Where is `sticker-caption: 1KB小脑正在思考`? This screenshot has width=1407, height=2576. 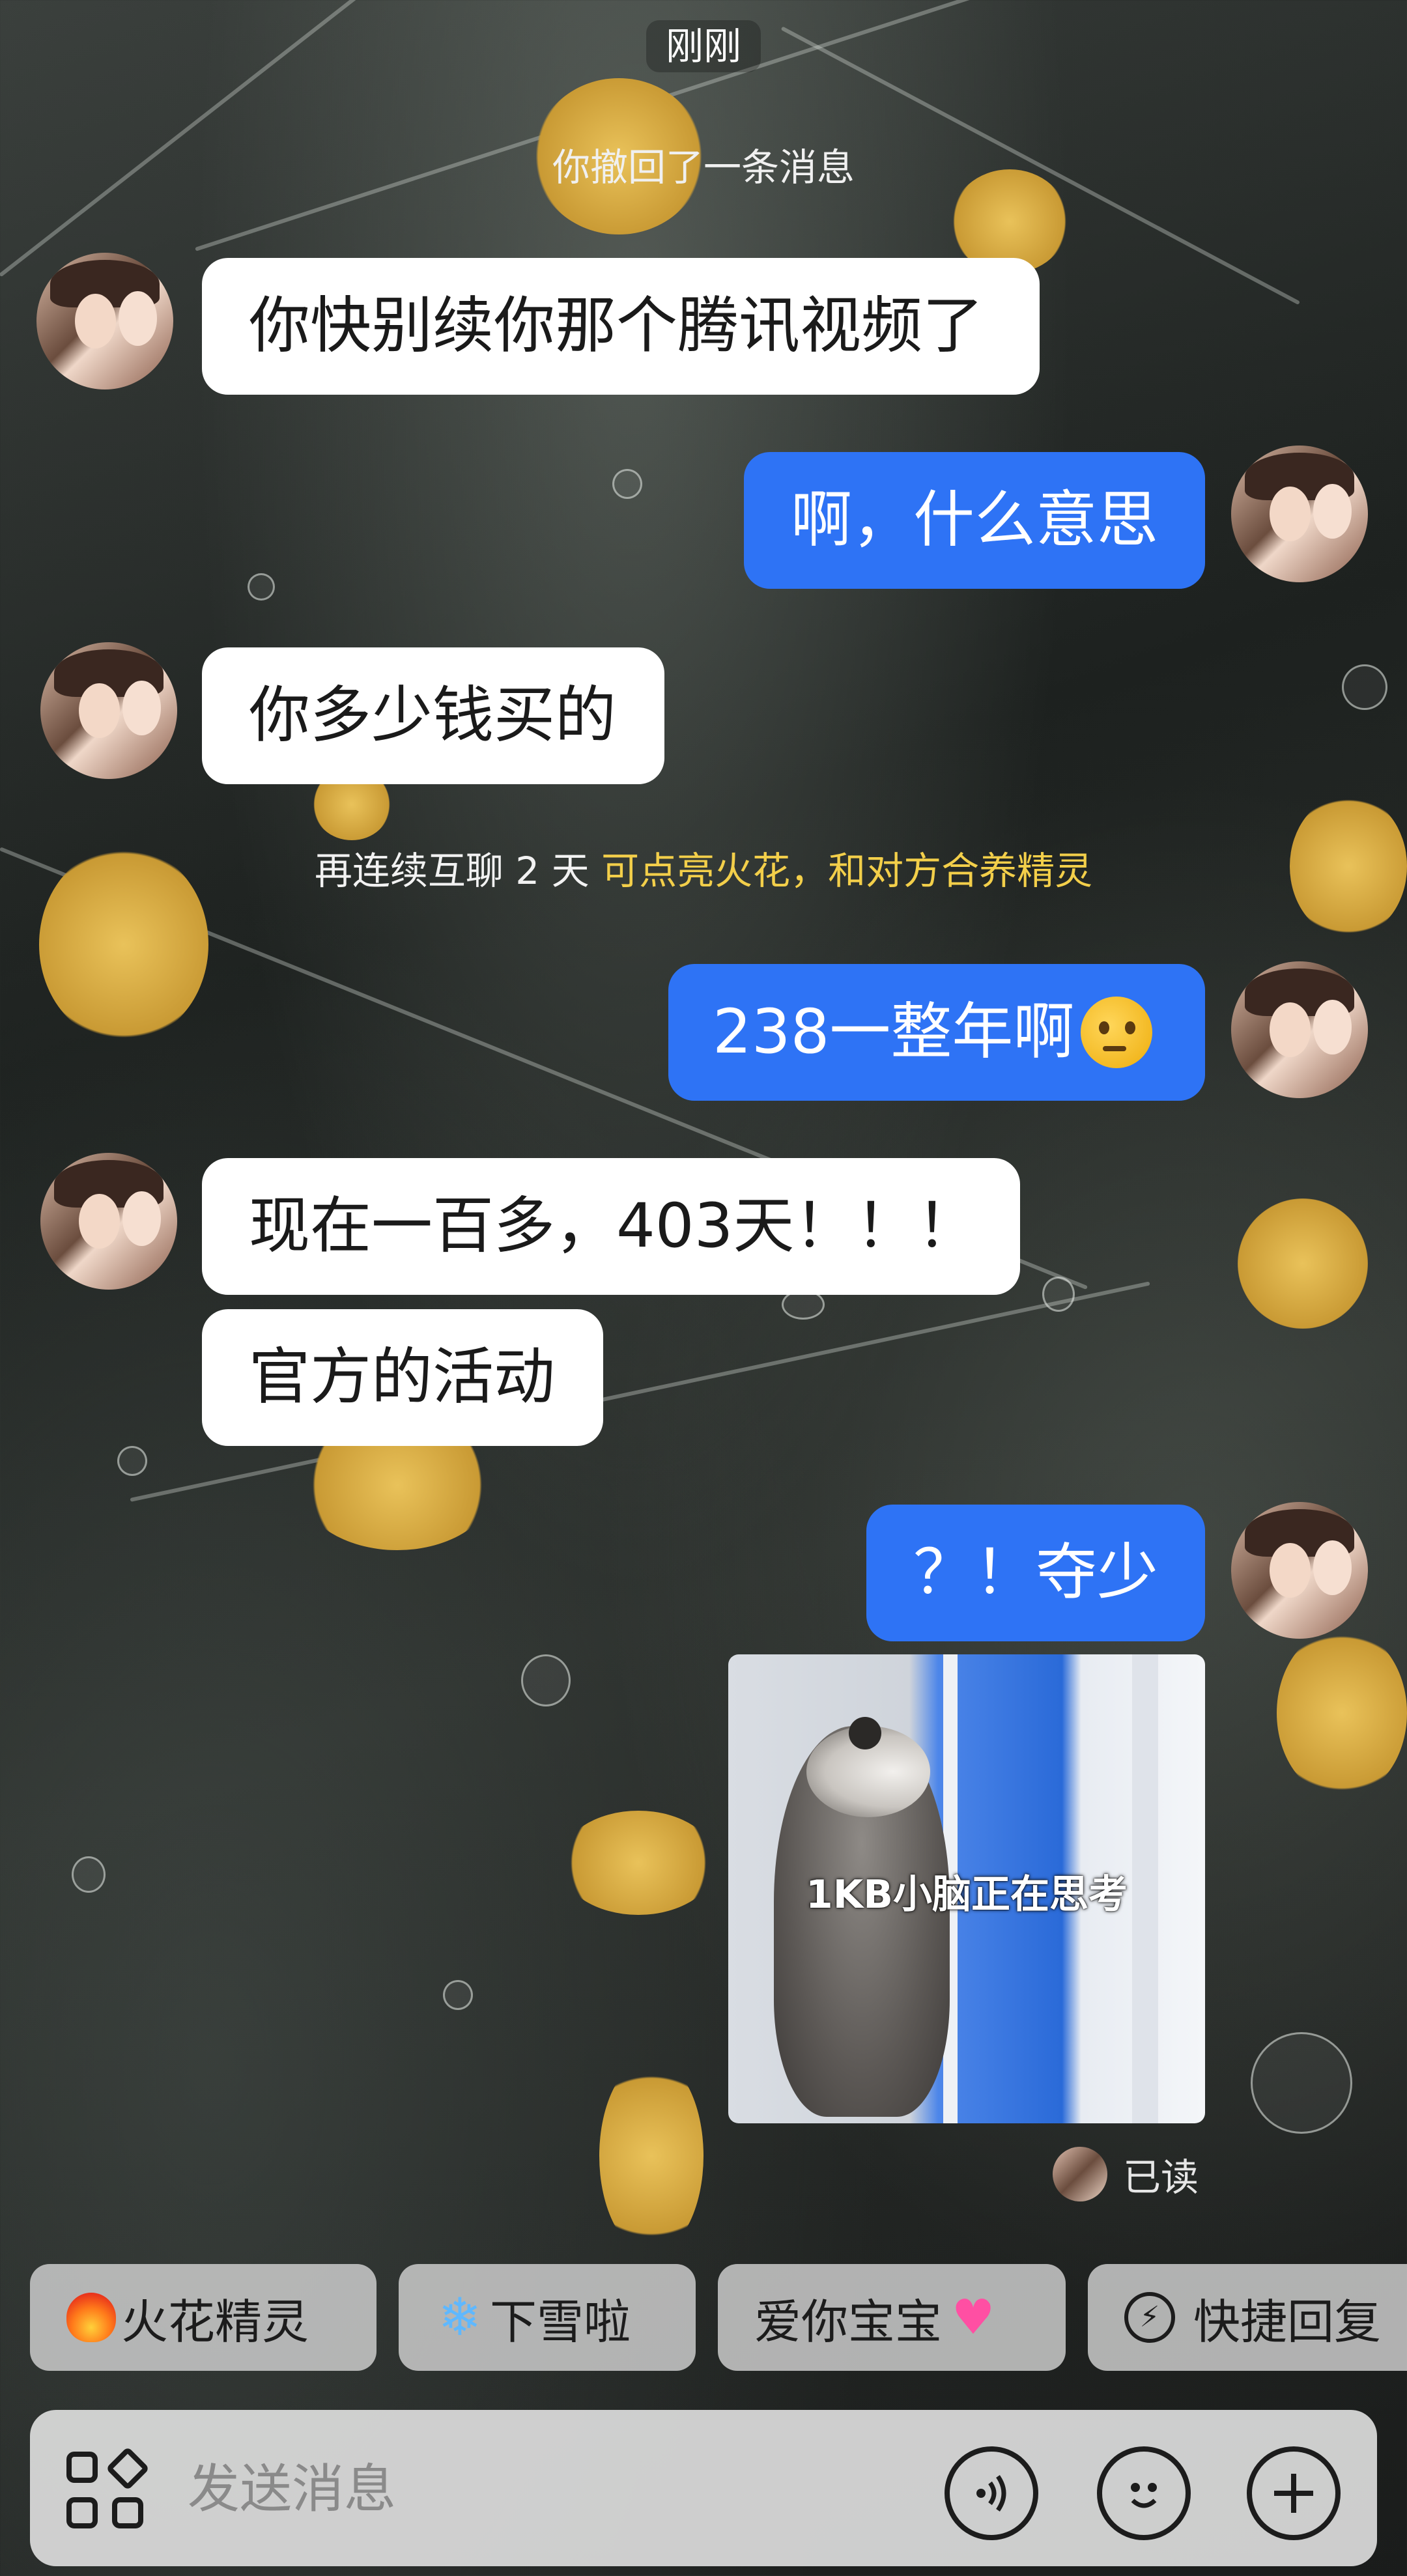
sticker-caption: 1KB小脑正在思考 is located at coordinates (967, 1895).